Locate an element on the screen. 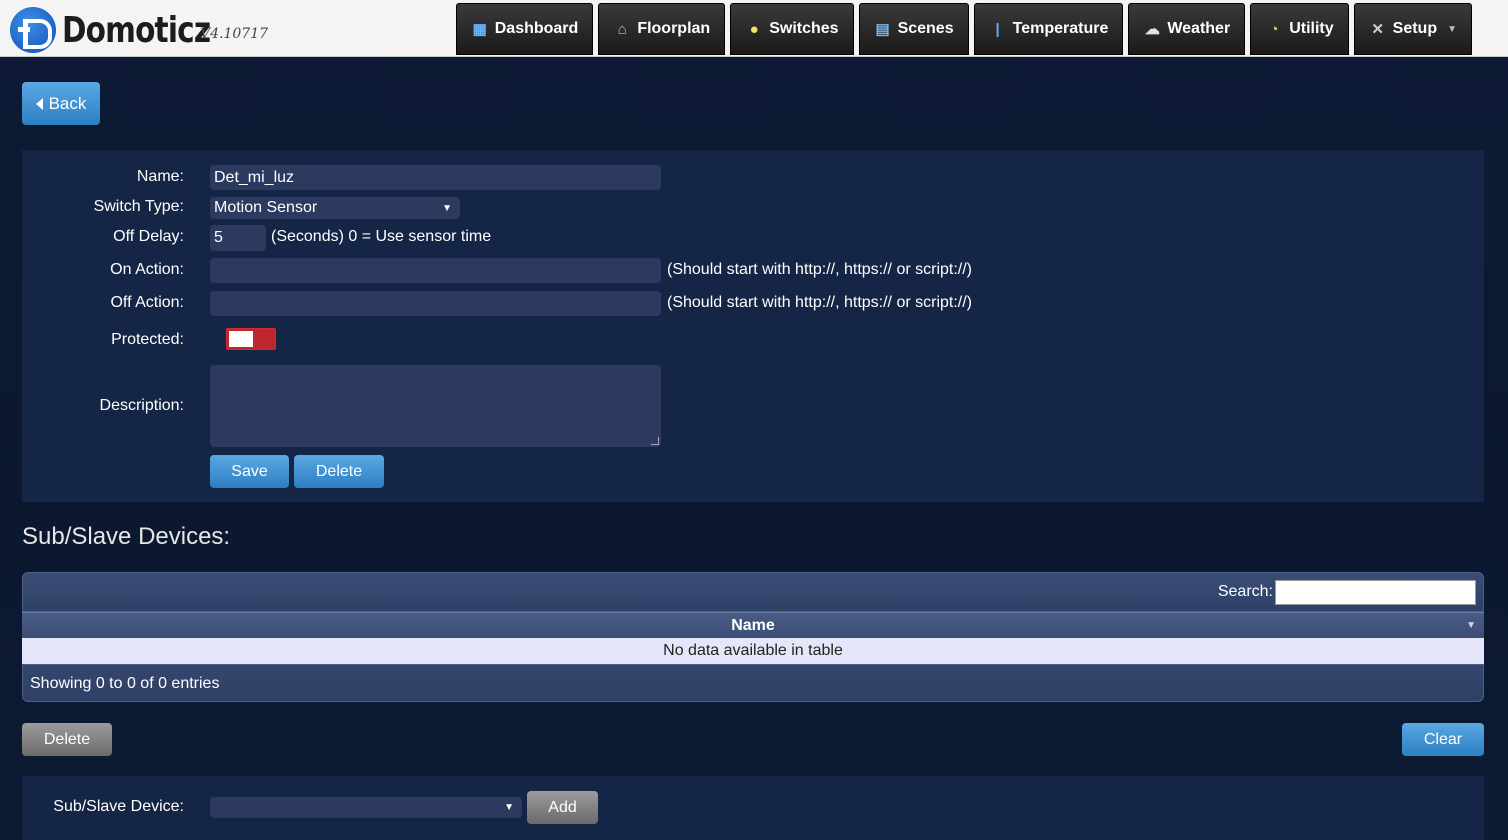 This screenshot has width=1508, height=840. delete-device-button: Delete is located at coordinates (339, 471).